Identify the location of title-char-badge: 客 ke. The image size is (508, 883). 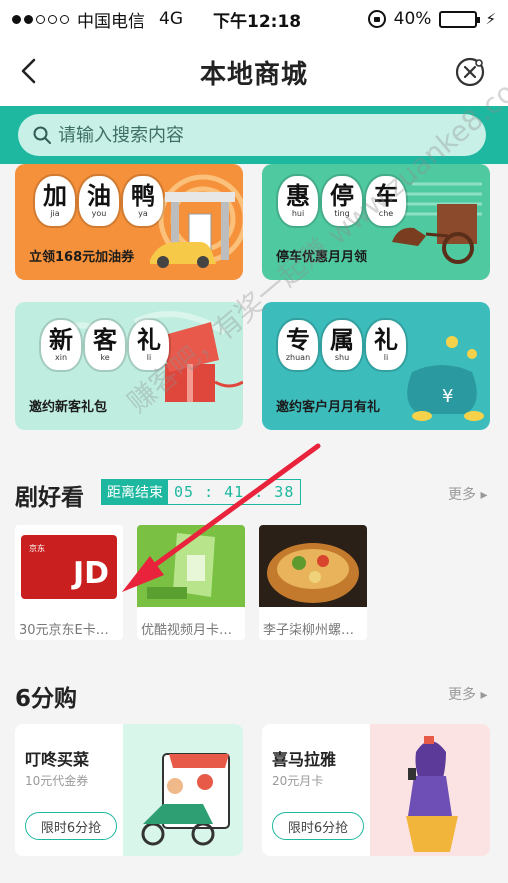
(105, 345).